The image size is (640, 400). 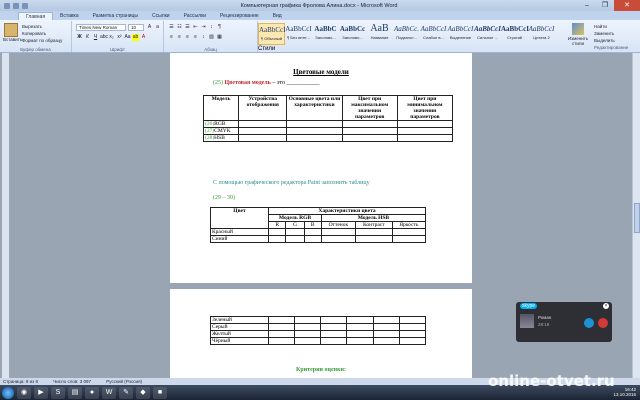 What do you see at coordinates (605, 5) in the screenshot?
I see `maximize-button: ❐` at bounding box center [605, 5].